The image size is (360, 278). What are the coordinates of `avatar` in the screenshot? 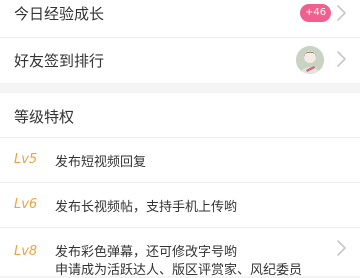 It's located at (310, 60).